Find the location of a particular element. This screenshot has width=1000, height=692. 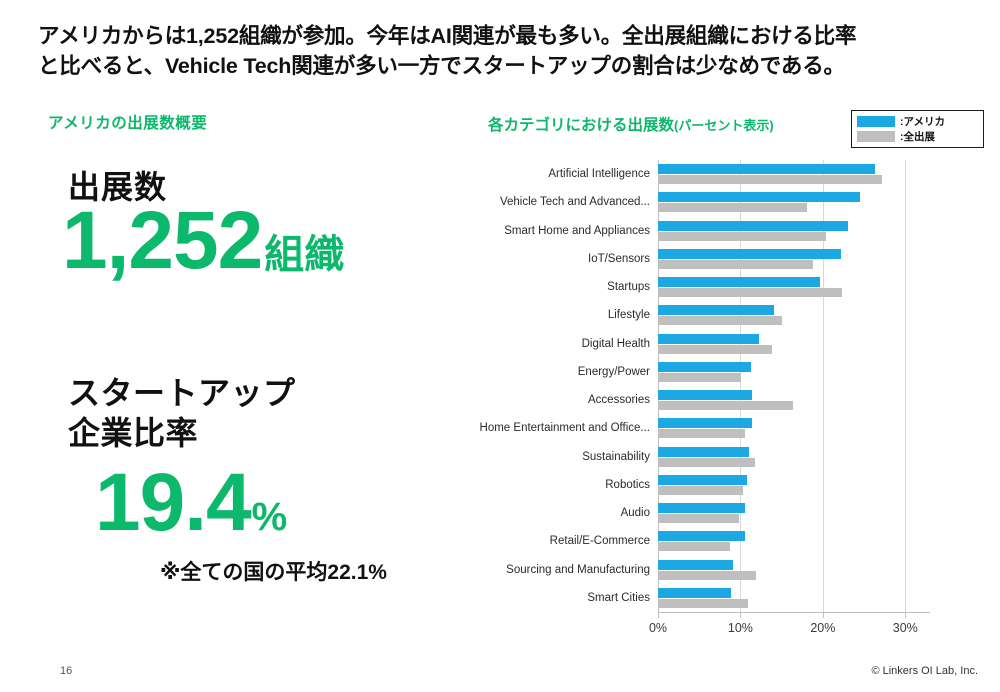

copyright-notice: © Linkers OI Lab, Inc. is located at coordinates (924, 671).